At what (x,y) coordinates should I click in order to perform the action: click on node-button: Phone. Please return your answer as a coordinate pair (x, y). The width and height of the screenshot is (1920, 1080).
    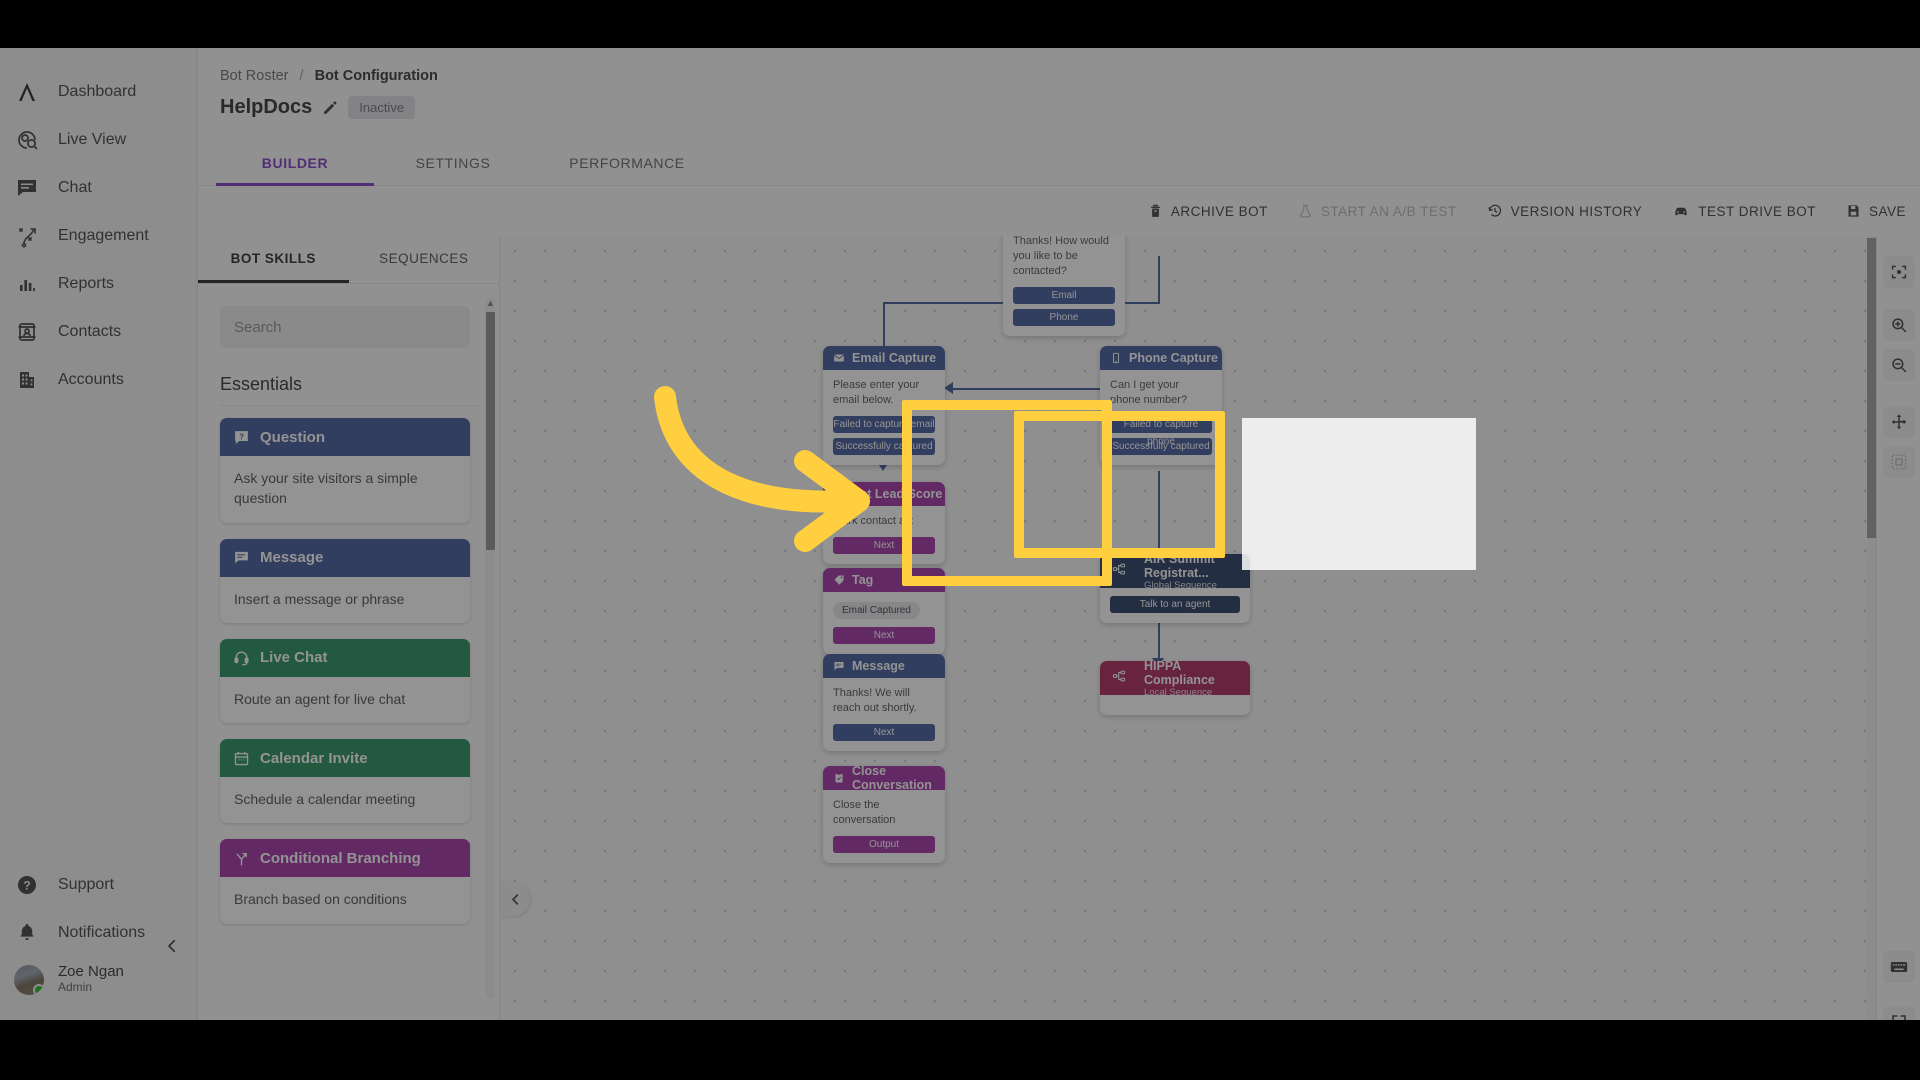
    Looking at the image, I should click on (1064, 317).